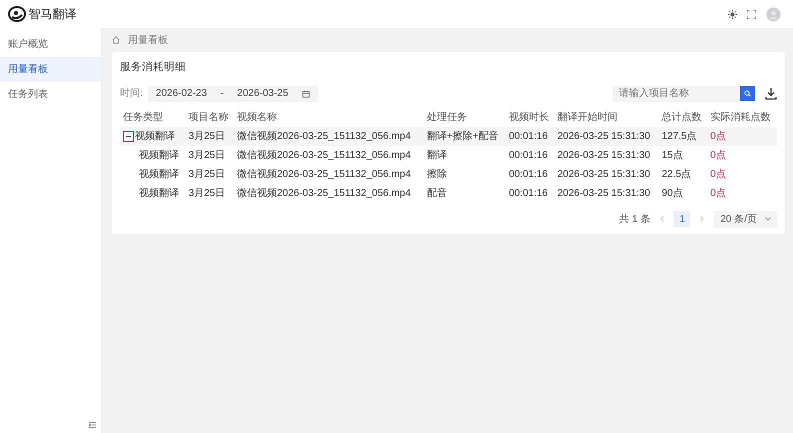 The height and width of the screenshot is (433, 793). Describe the element at coordinates (148, 41) in the screenshot. I see `breadcrumb-item: 用量看板` at that location.